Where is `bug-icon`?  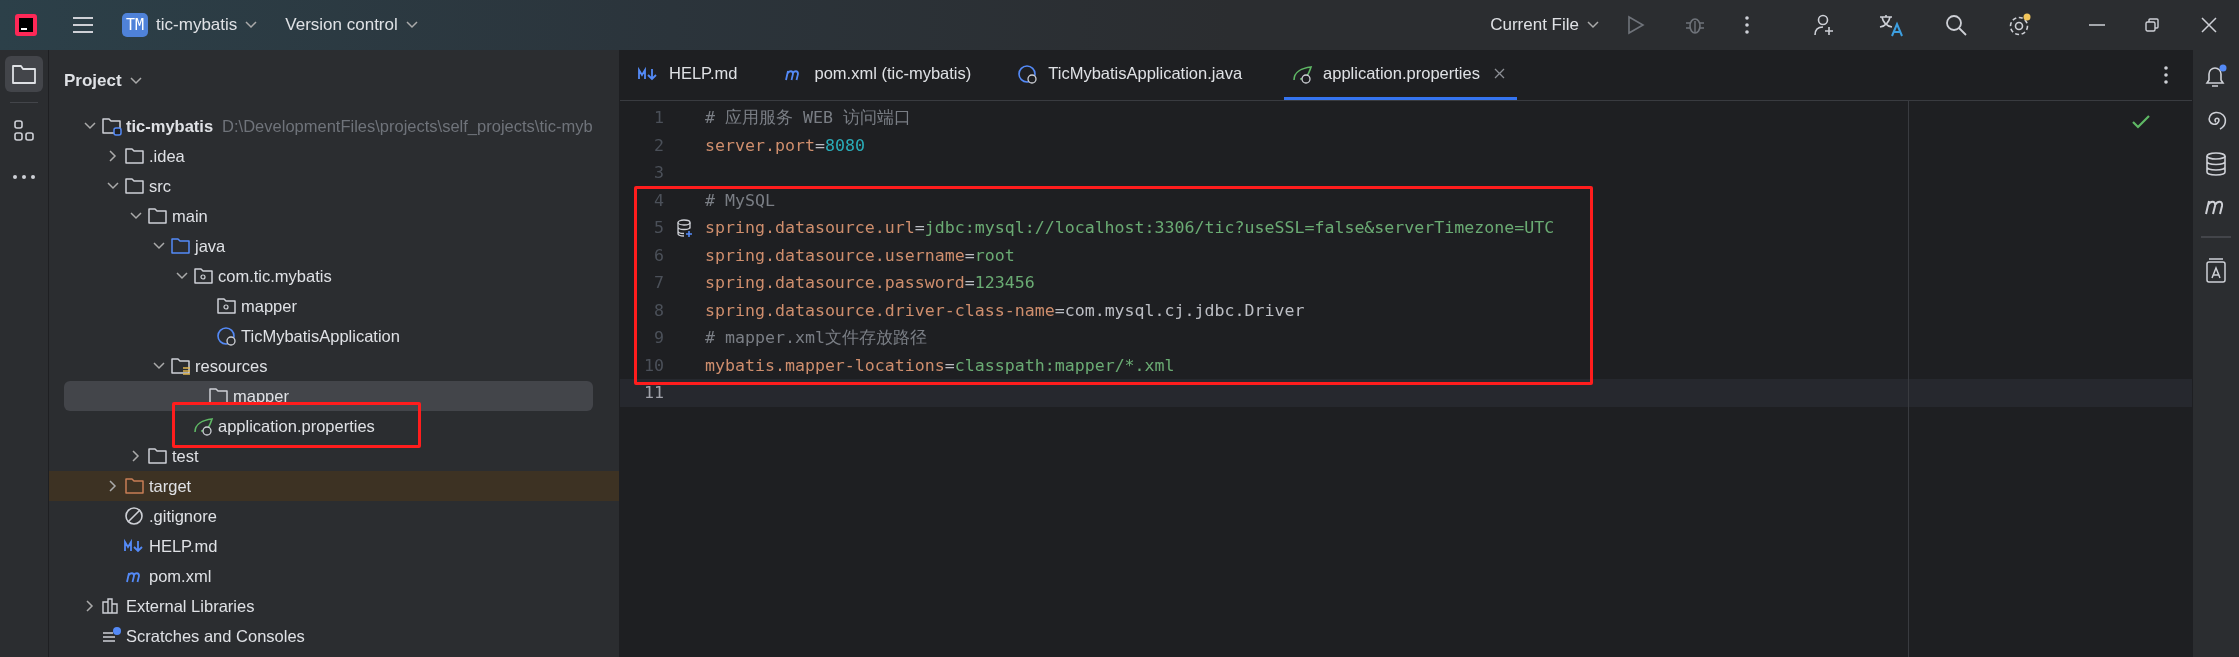
bug-icon is located at coordinates (1695, 25).